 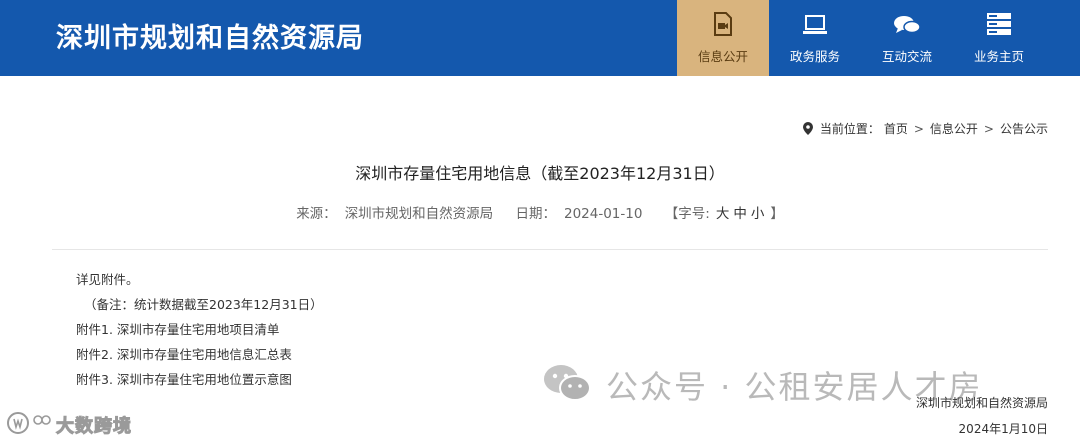 I want to click on article-title: 深圳市存量住宅用地信息（截至2023年12月31日）, so click(x=540, y=173).